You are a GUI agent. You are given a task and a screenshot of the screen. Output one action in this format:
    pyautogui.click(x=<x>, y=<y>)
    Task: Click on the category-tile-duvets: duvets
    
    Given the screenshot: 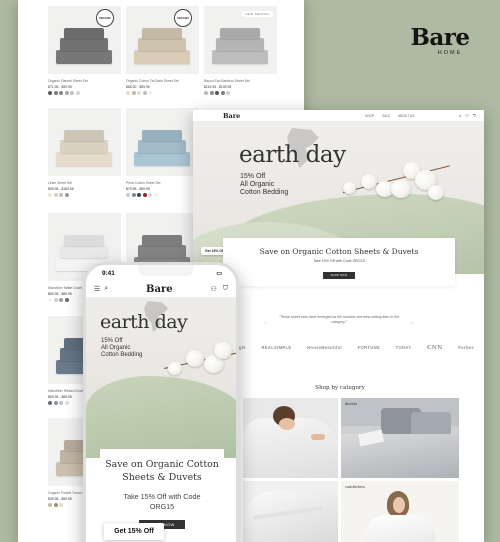 What is the action you would take?
    pyautogui.click(x=400, y=438)
    